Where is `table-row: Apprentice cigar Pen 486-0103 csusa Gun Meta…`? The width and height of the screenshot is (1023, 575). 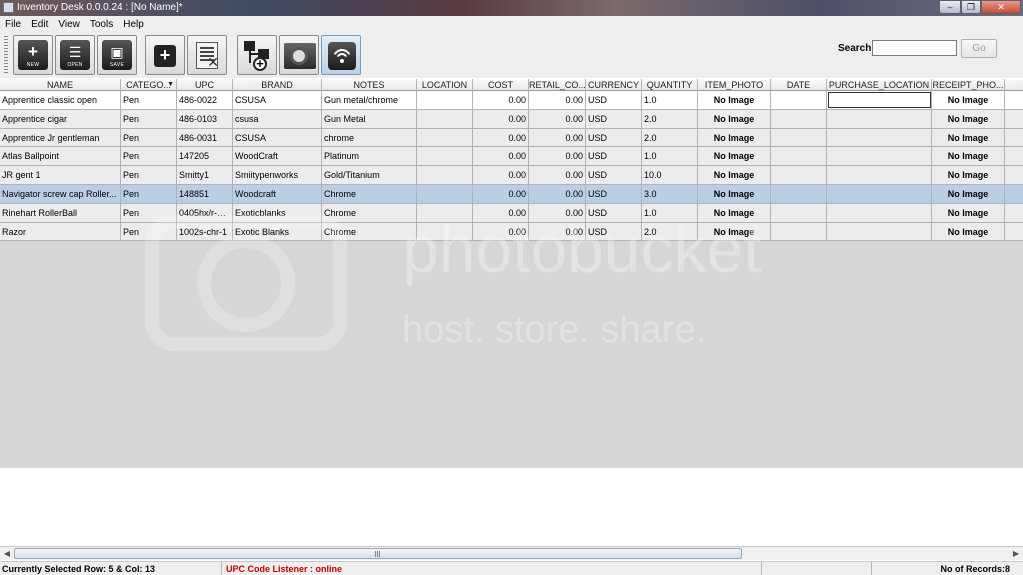
table-row: Apprentice cigar Pen 486-0103 csusa Gun Meta… is located at coordinates (511, 119).